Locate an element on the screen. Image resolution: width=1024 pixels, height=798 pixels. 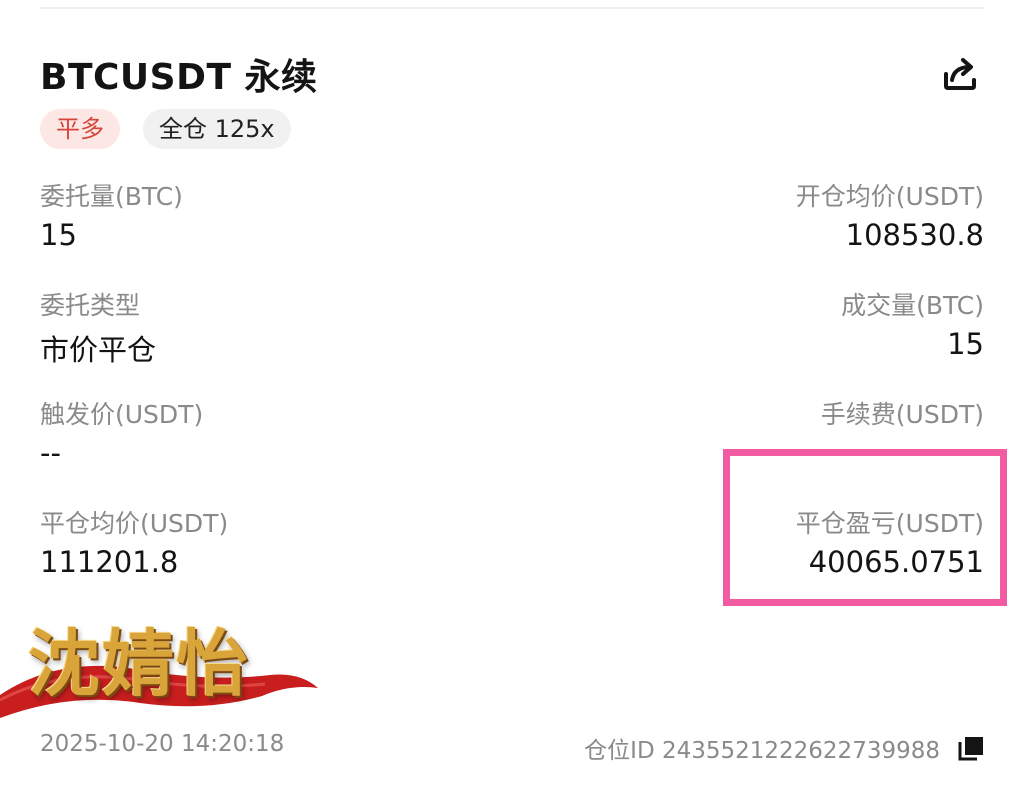
top-divider is located at coordinates (512, 8).